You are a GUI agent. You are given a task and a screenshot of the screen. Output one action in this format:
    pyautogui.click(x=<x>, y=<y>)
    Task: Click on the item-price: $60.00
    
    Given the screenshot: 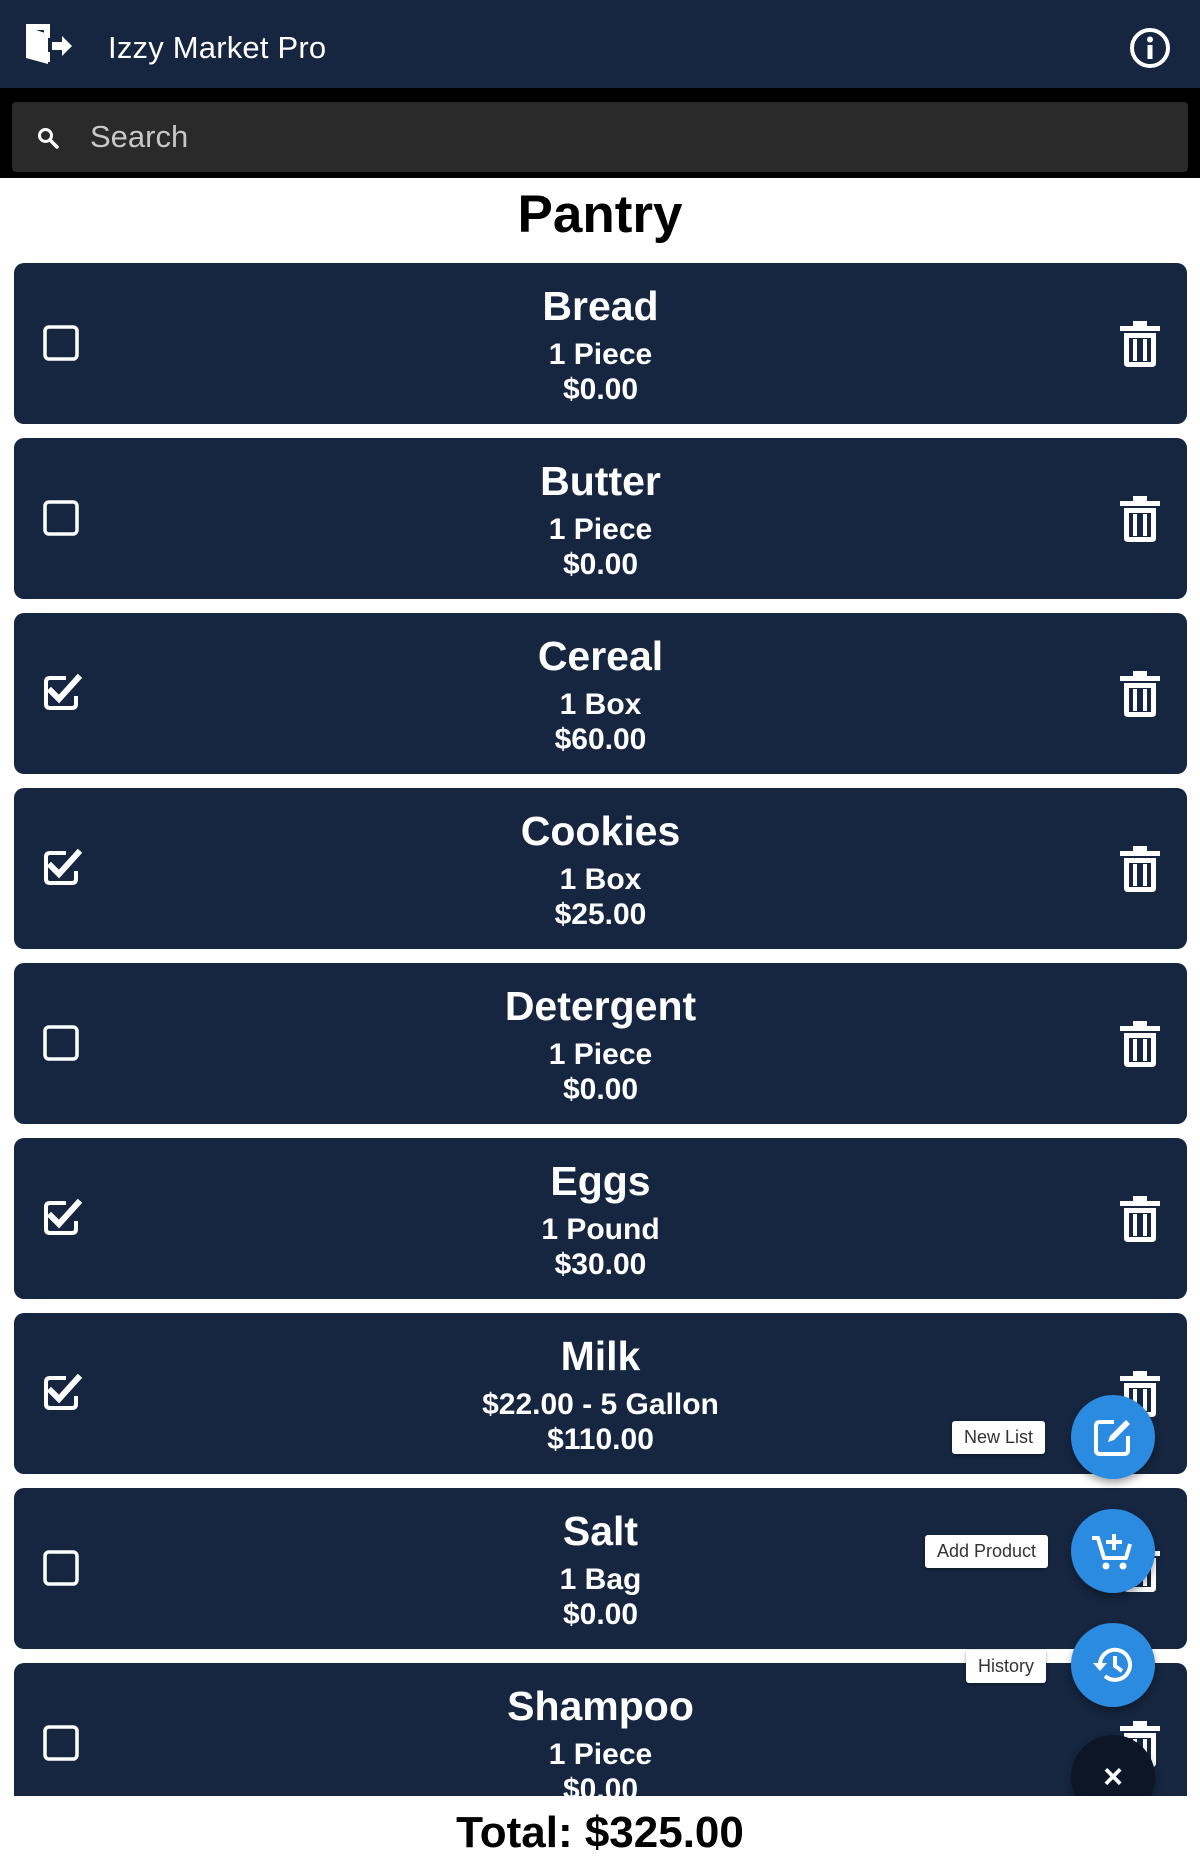 What is the action you would take?
    pyautogui.click(x=600, y=739)
    